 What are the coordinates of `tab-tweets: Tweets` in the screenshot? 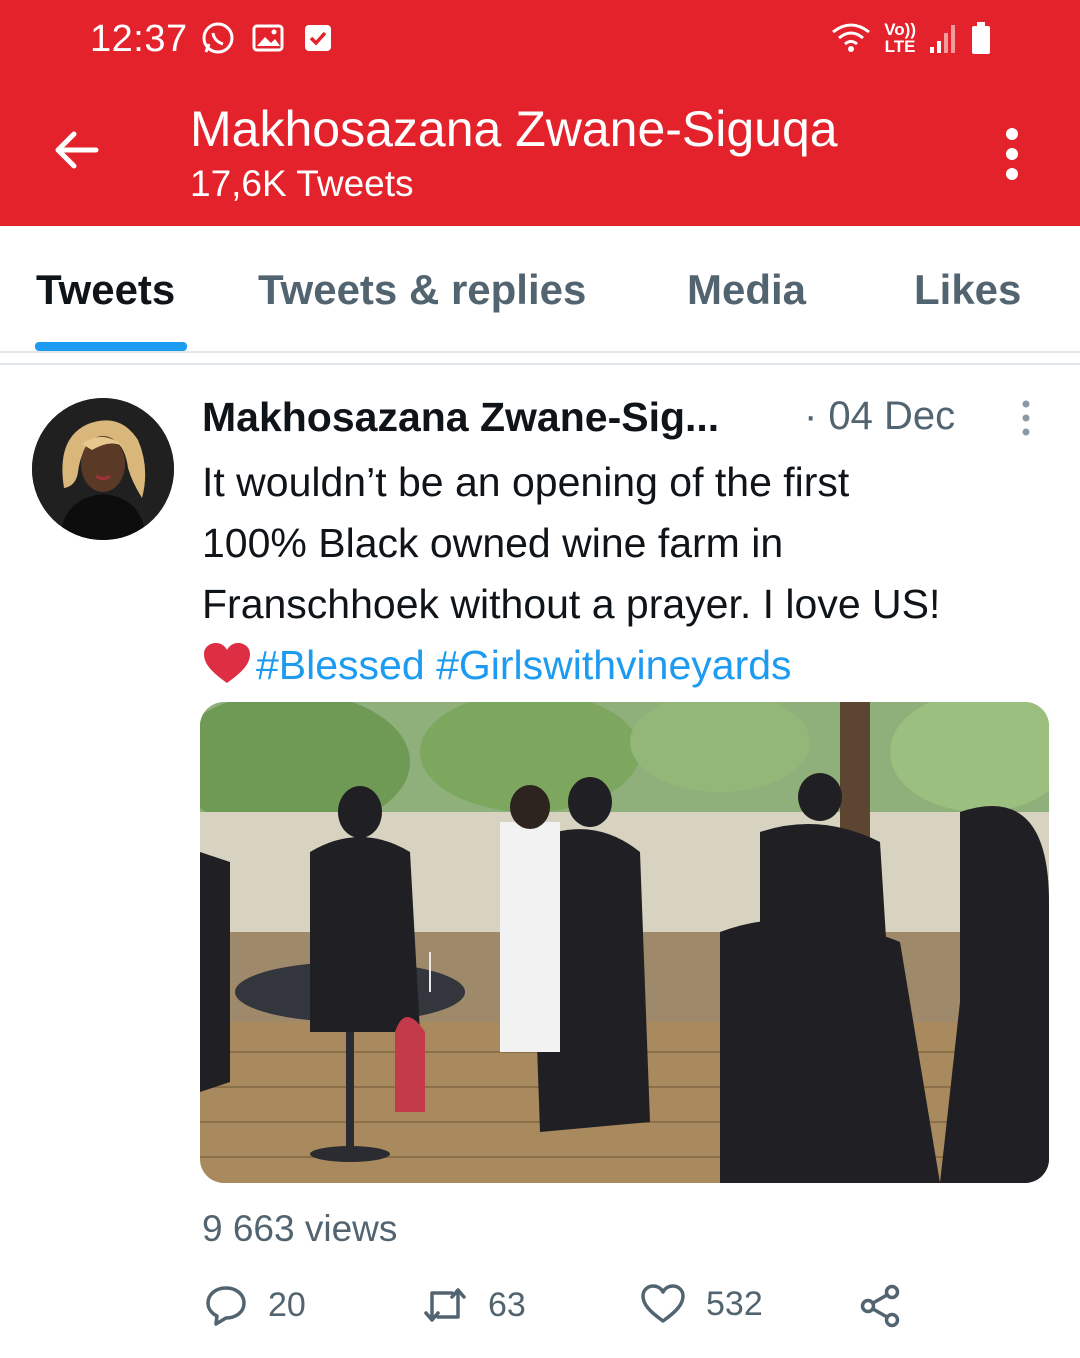 It's located at (105, 290).